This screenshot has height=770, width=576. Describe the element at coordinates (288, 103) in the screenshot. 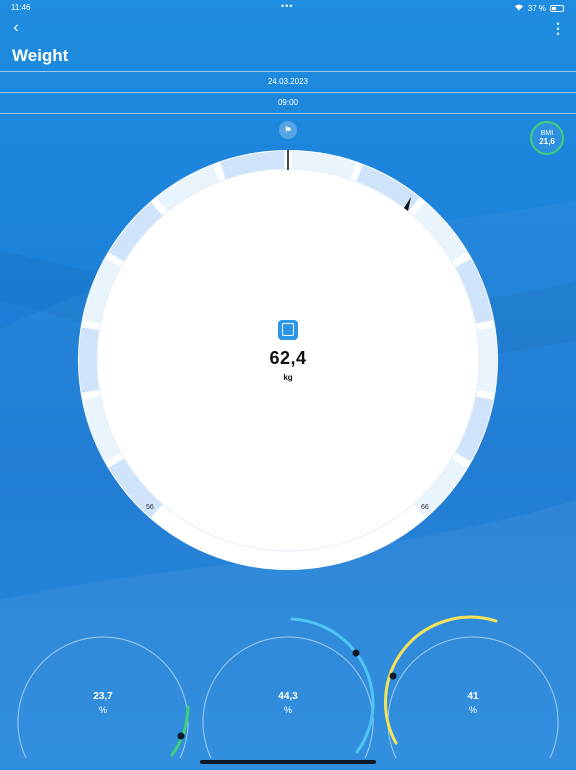

I see `time-field: 09:00` at that location.